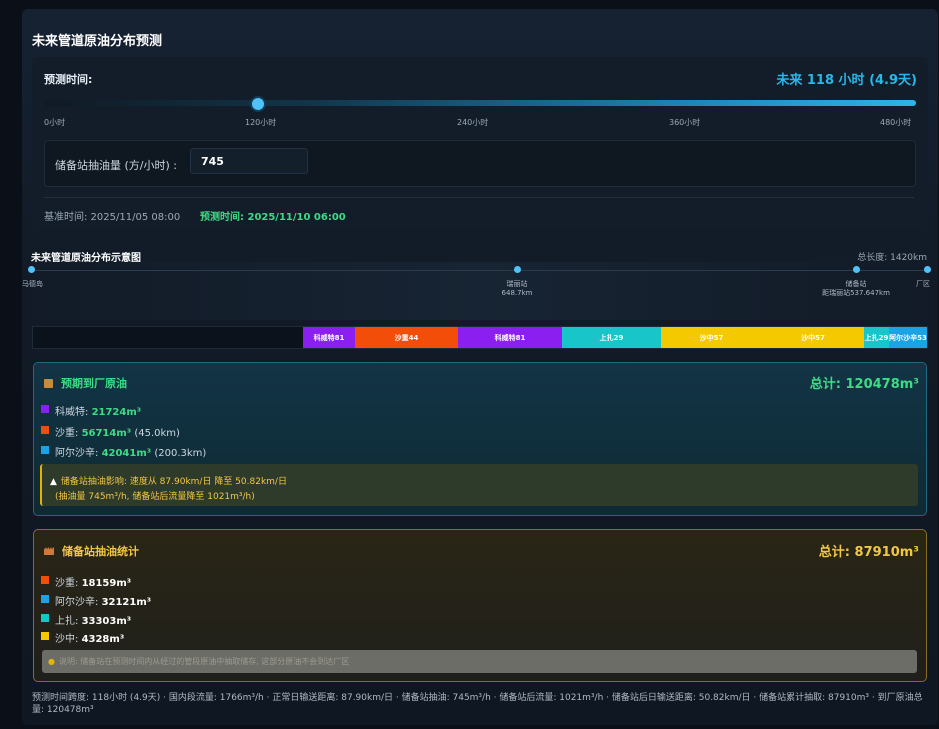  What do you see at coordinates (179, 453) in the screenshot?
I see `item-distance: (200.3km)` at bounding box center [179, 453].